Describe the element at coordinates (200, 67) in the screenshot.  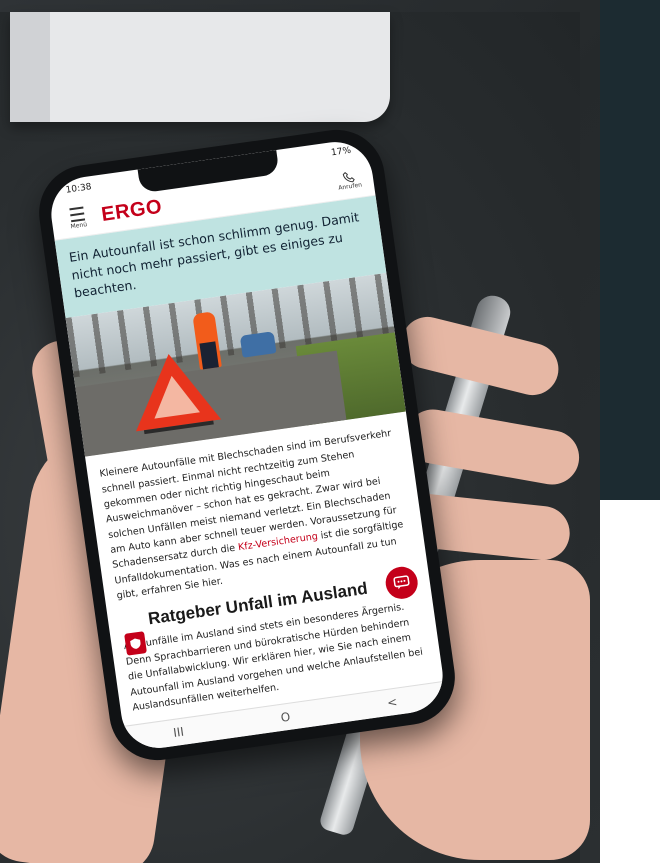
I see `laptop-corner` at that location.